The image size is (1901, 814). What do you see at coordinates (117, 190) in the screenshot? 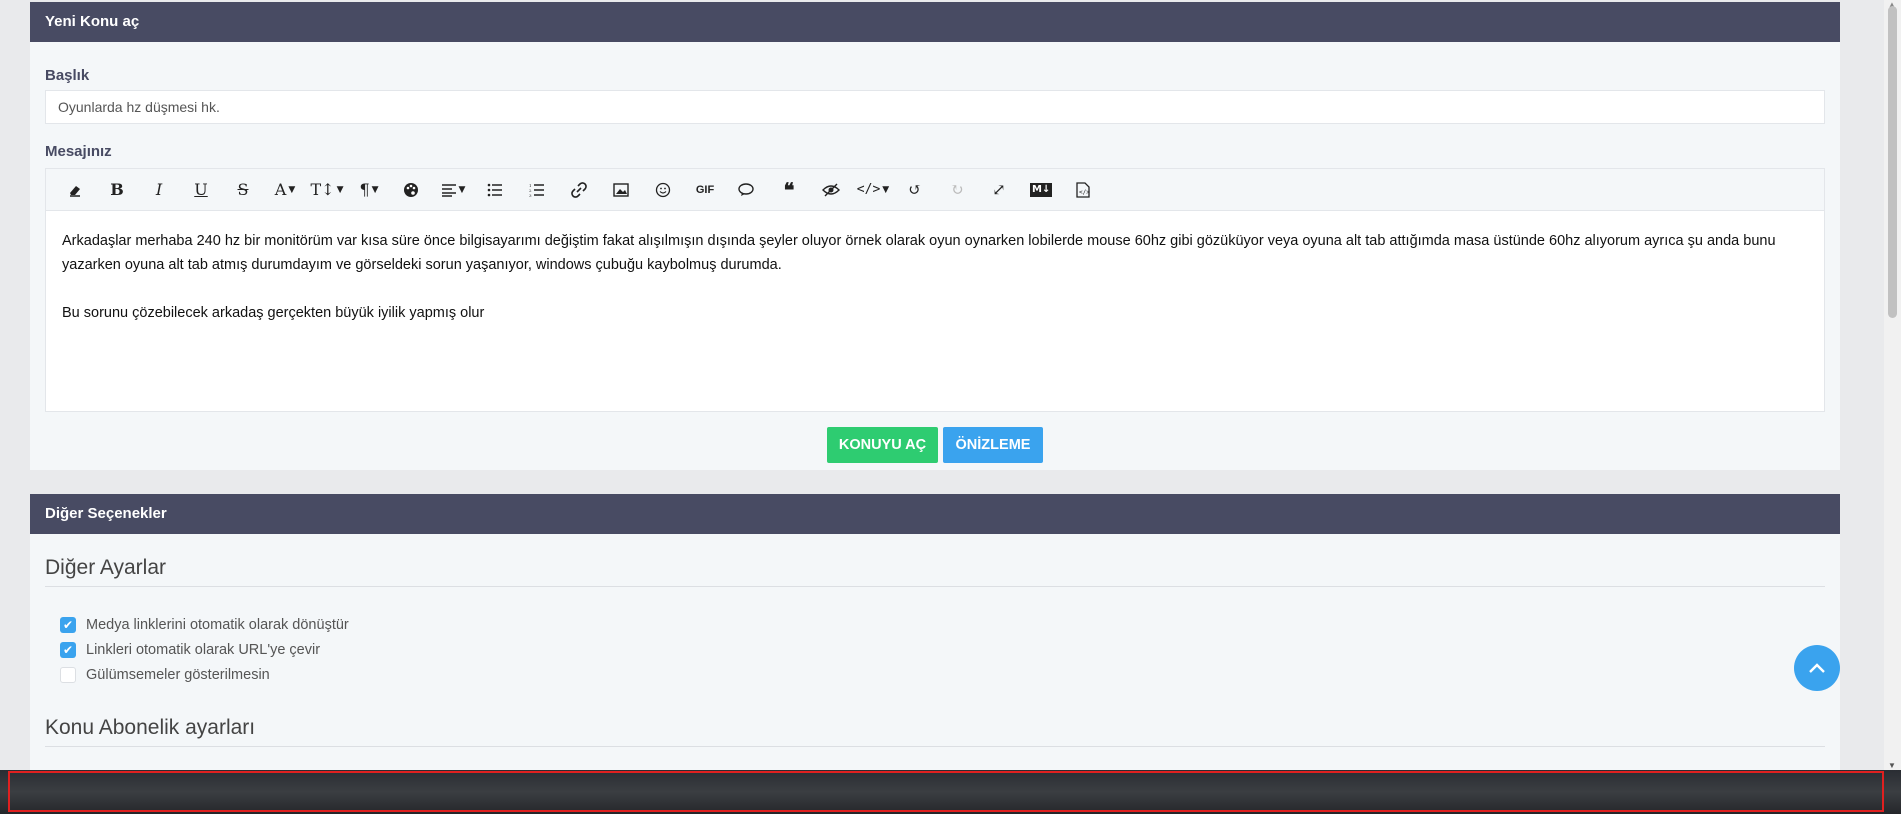
I see `bold-icon: B` at bounding box center [117, 190].